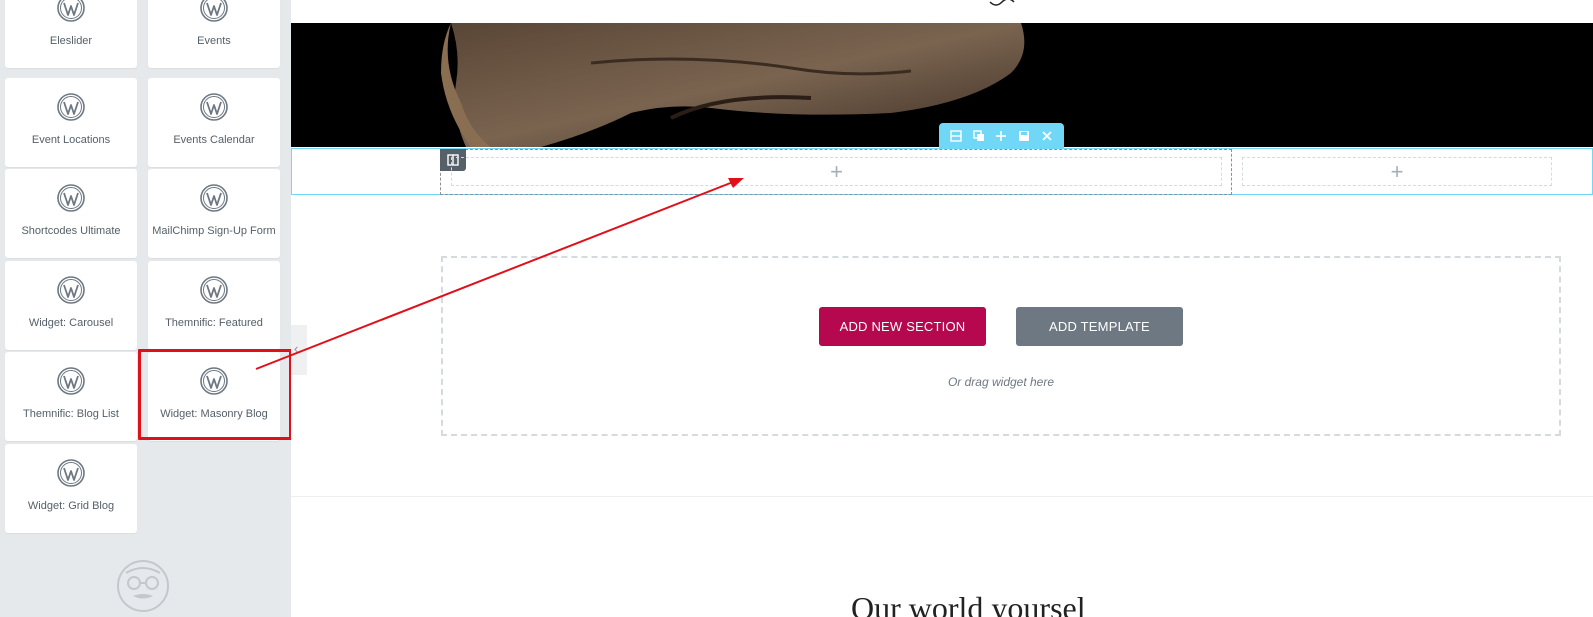  What do you see at coordinates (143, 586) in the screenshot?
I see `elementor-mascot-icon` at bounding box center [143, 586].